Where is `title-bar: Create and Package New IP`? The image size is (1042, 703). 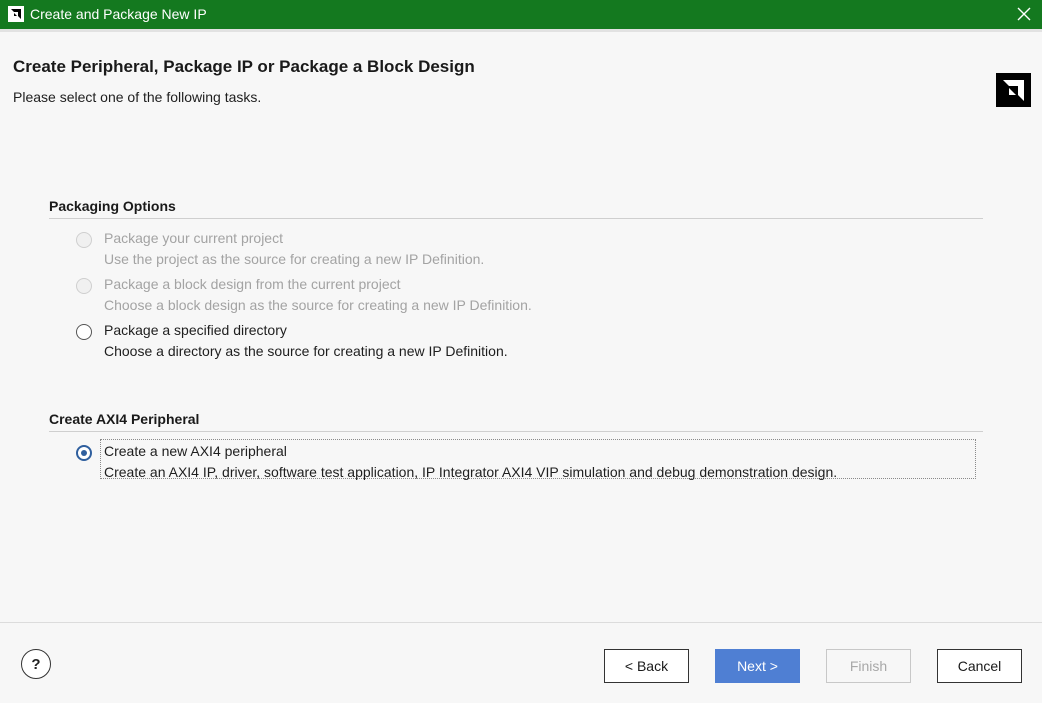 title-bar: Create and Package New IP is located at coordinates (521, 14).